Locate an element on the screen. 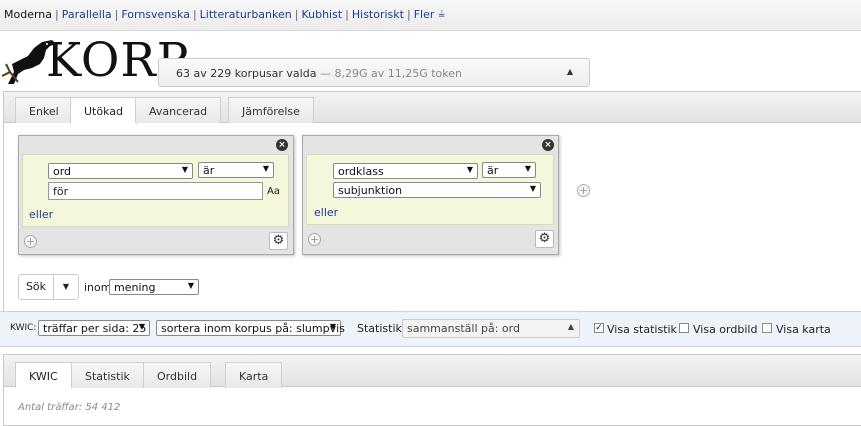 This screenshot has height=426, width=861. double-chevron-down-icon: ≟ is located at coordinates (442, 16).